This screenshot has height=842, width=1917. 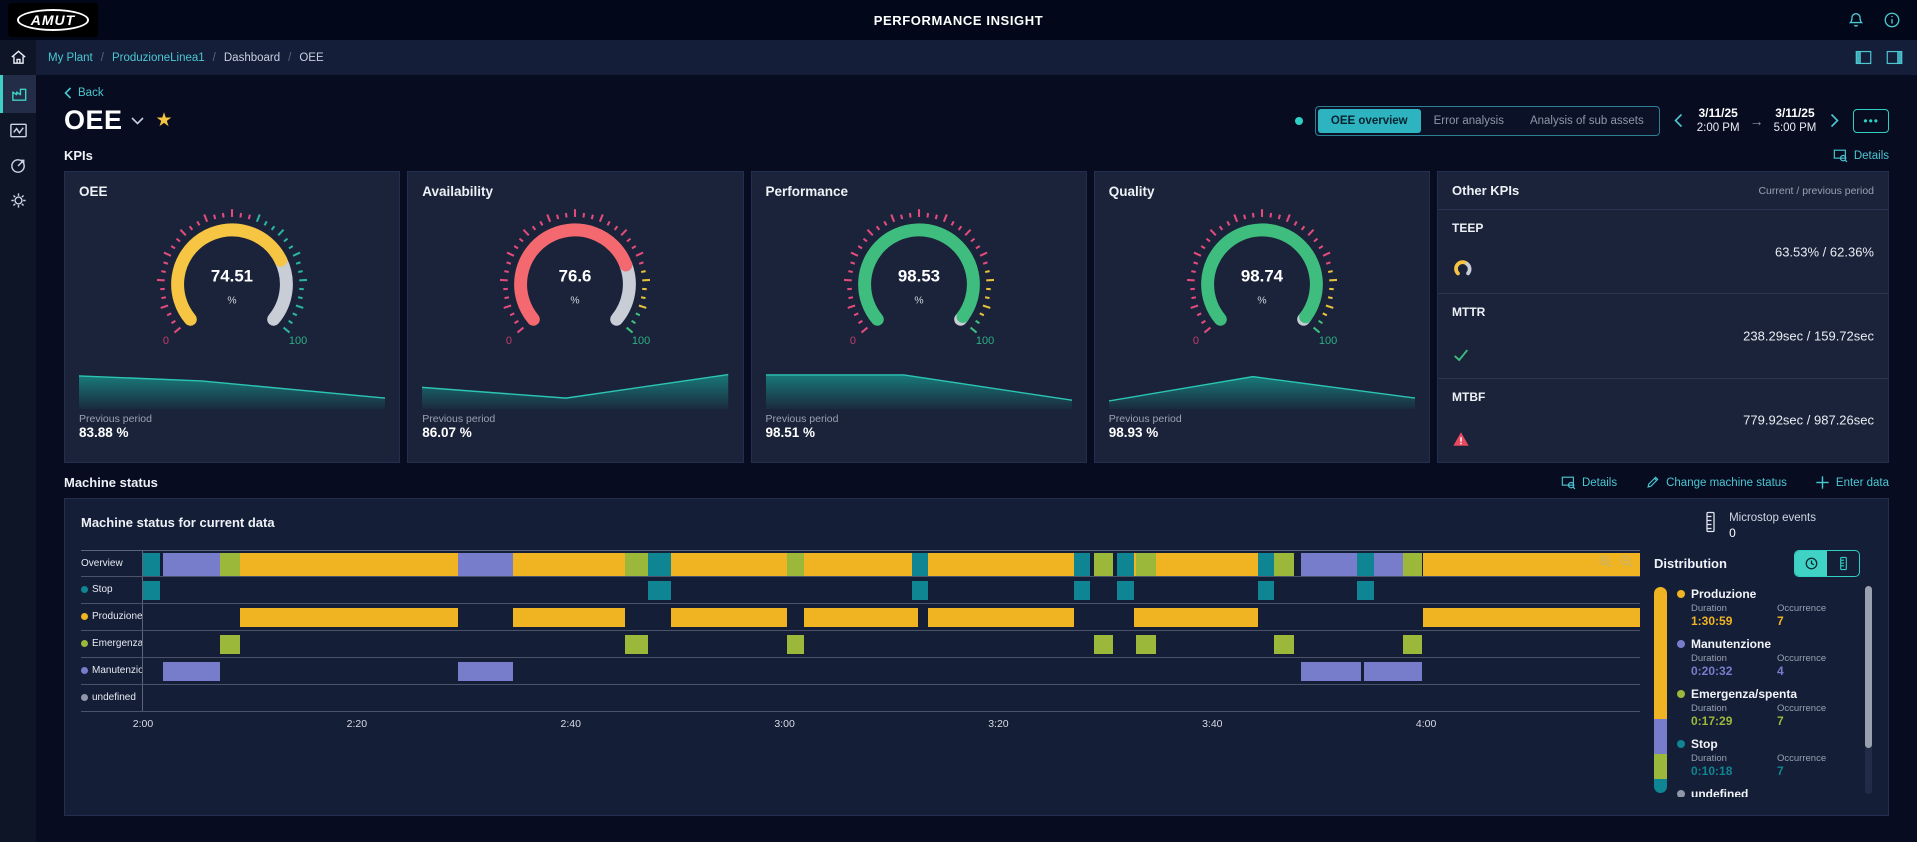 What do you see at coordinates (1834, 120) in the screenshot?
I see `next-period-chevron-icon` at bounding box center [1834, 120].